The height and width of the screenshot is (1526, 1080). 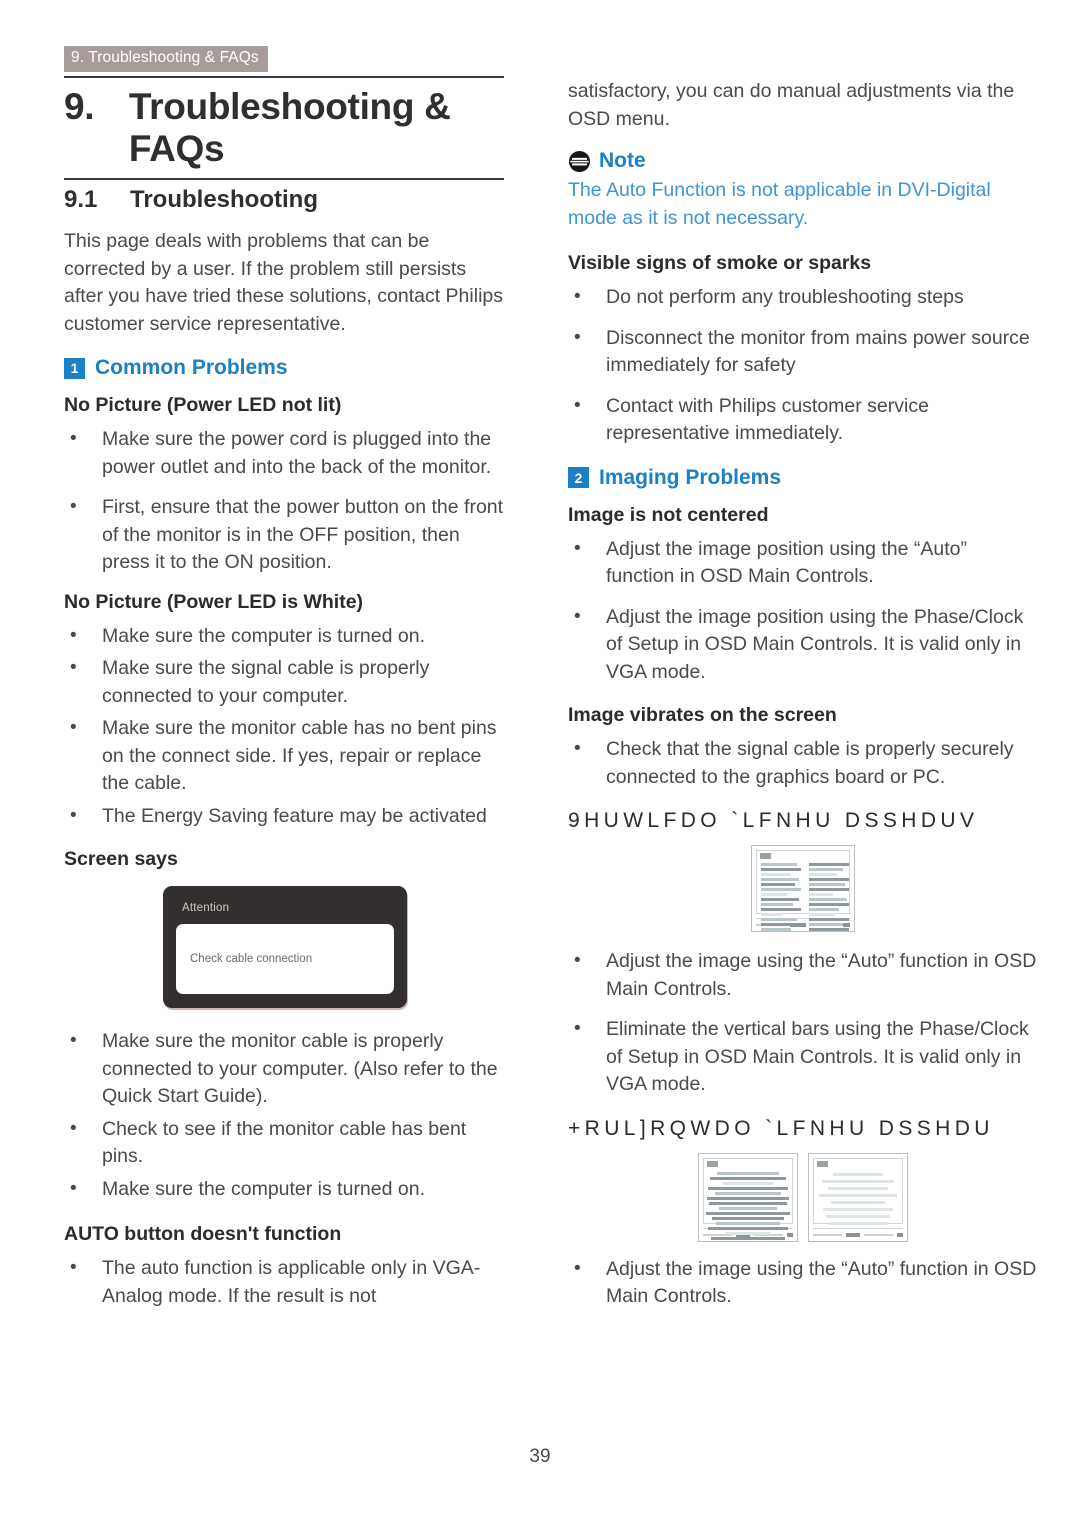 What do you see at coordinates (720, 263) in the screenshot?
I see `heading-smoke-sparks: Visible signs of smoke or sparks` at bounding box center [720, 263].